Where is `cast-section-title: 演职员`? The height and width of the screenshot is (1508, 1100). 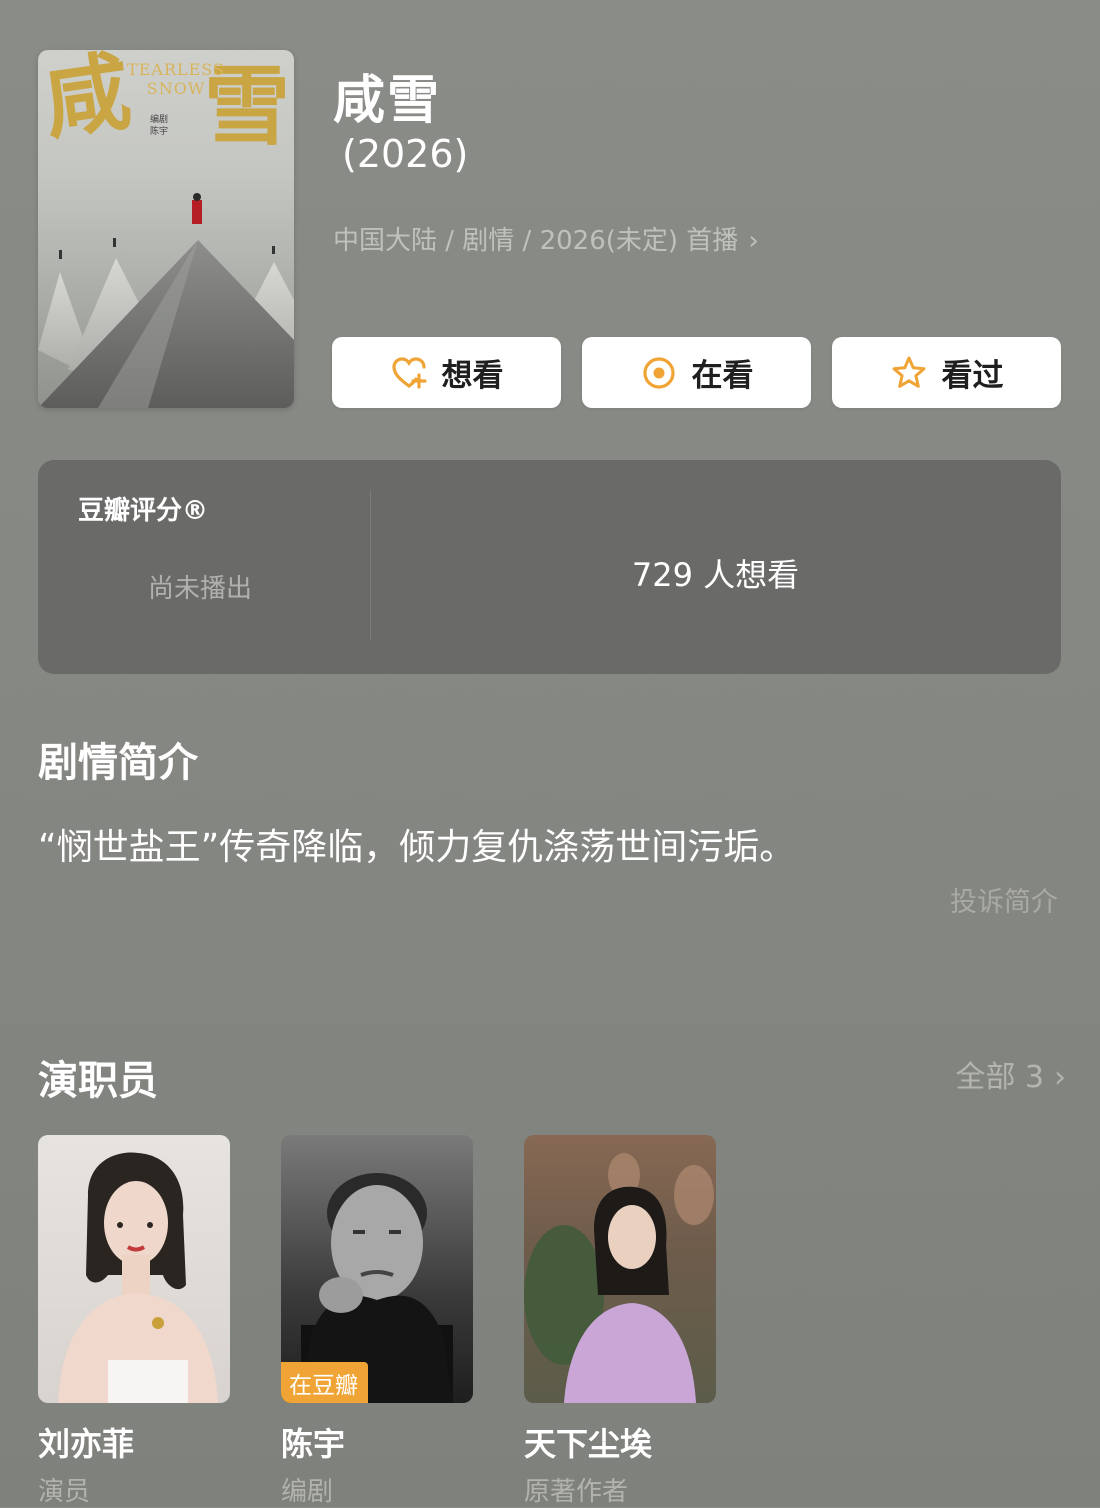
cast-section-title: 演职员 is located at coordinates (98, 1081).